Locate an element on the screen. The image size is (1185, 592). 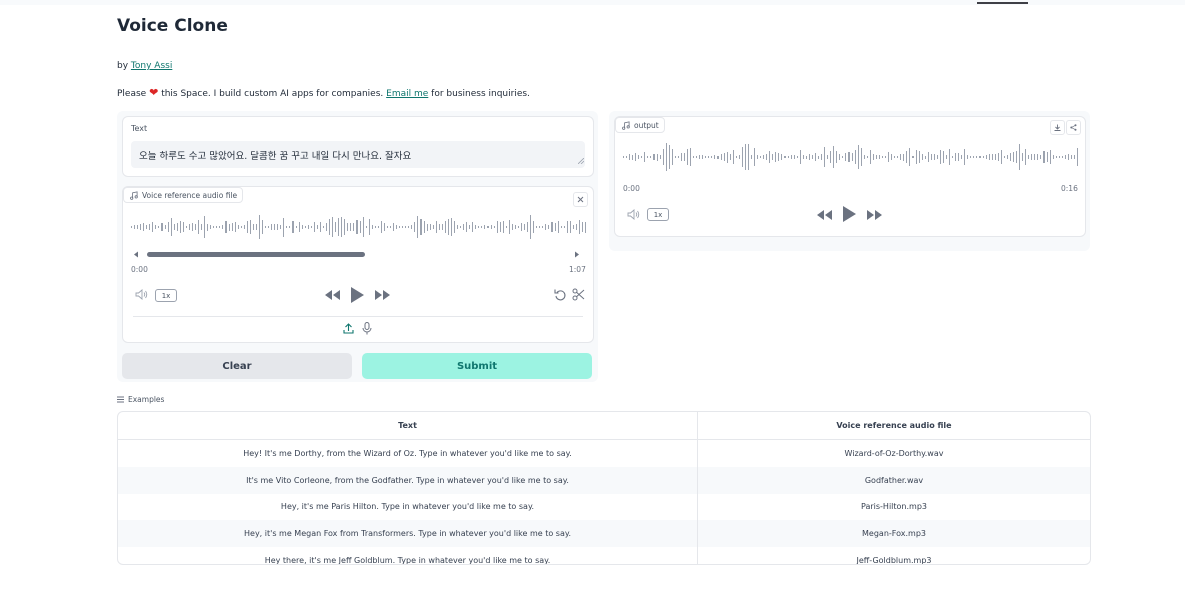
output-label-text: output is located at coordinates (646, 125).